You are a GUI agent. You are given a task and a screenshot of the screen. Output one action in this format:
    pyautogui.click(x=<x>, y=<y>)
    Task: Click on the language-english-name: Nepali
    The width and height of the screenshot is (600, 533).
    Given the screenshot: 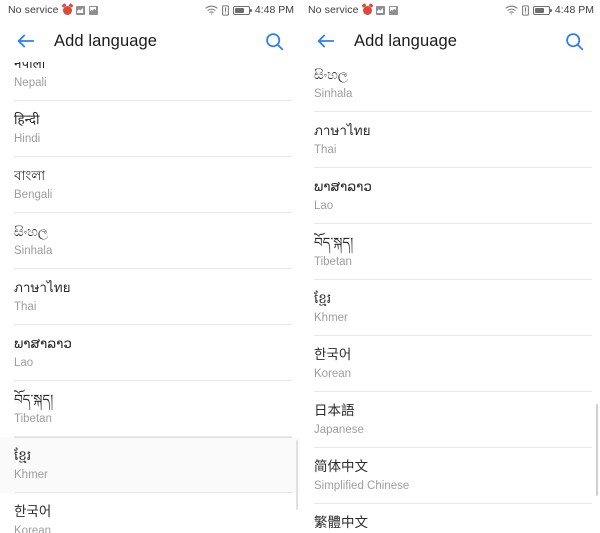 What is the action you would take?
    pyautogui.click(x=30, y=82)
    